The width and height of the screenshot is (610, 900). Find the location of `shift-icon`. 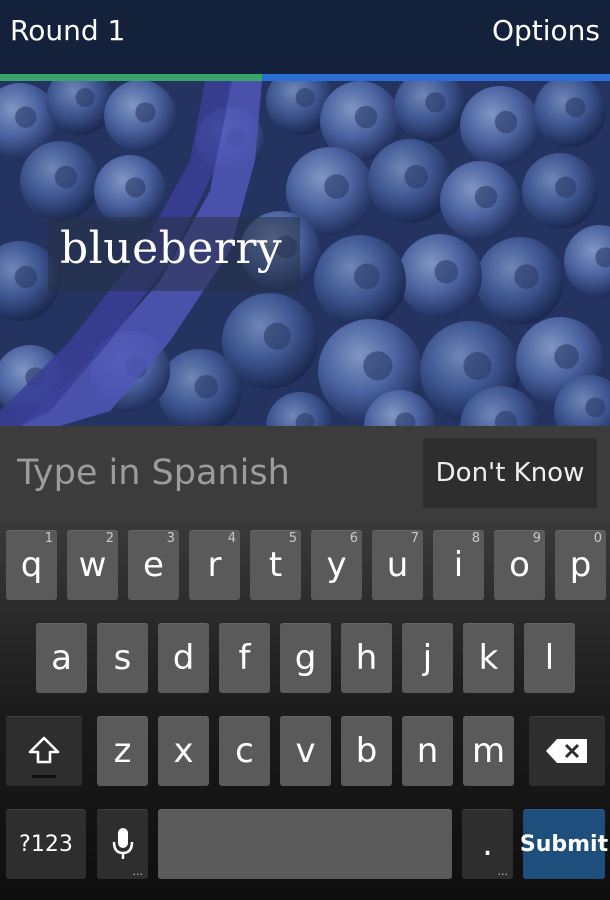

shift-icon is located at coordinates (44, 750).